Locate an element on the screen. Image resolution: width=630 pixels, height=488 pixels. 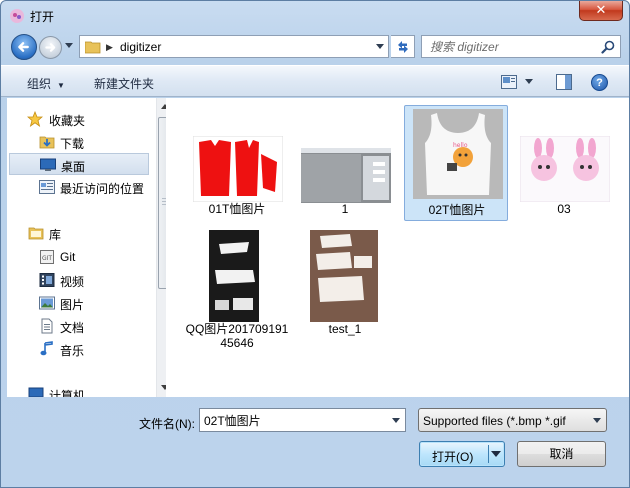
sidebar-item-label: 视频 is located at coordinates (72, 282).